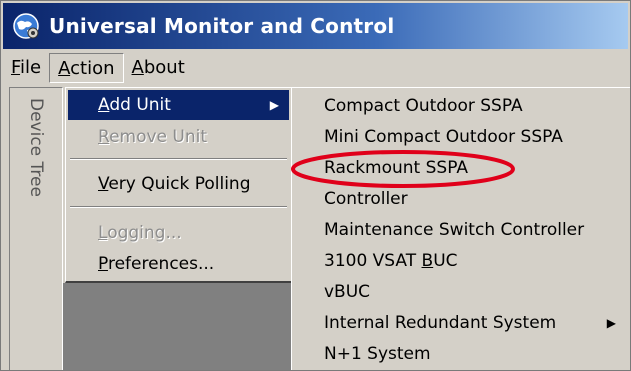 The image size is (631, 371). I want to click on menu-item-remove-unit: Remove Unit, so click(178, 137).